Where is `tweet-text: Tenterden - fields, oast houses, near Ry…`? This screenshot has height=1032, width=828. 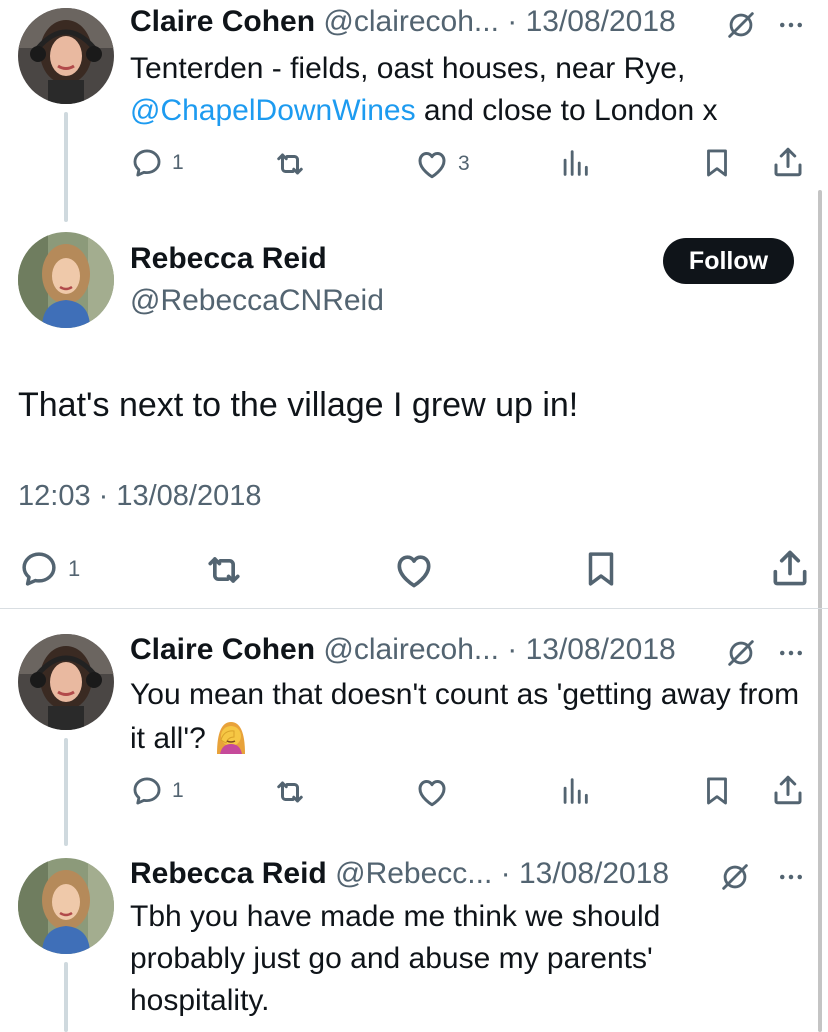
tweet-text: Tenterden - fields, oast houses, near Ry… is located at coordinates (470, 90).